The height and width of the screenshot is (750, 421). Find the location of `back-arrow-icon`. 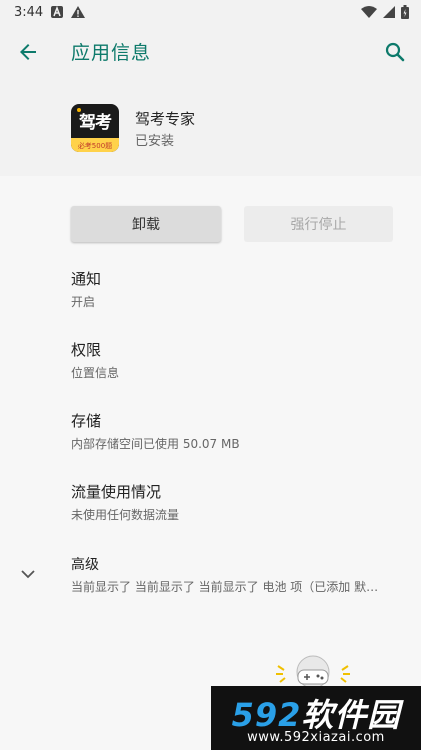

back-arrow-icon is located at coordinates (28, 52).